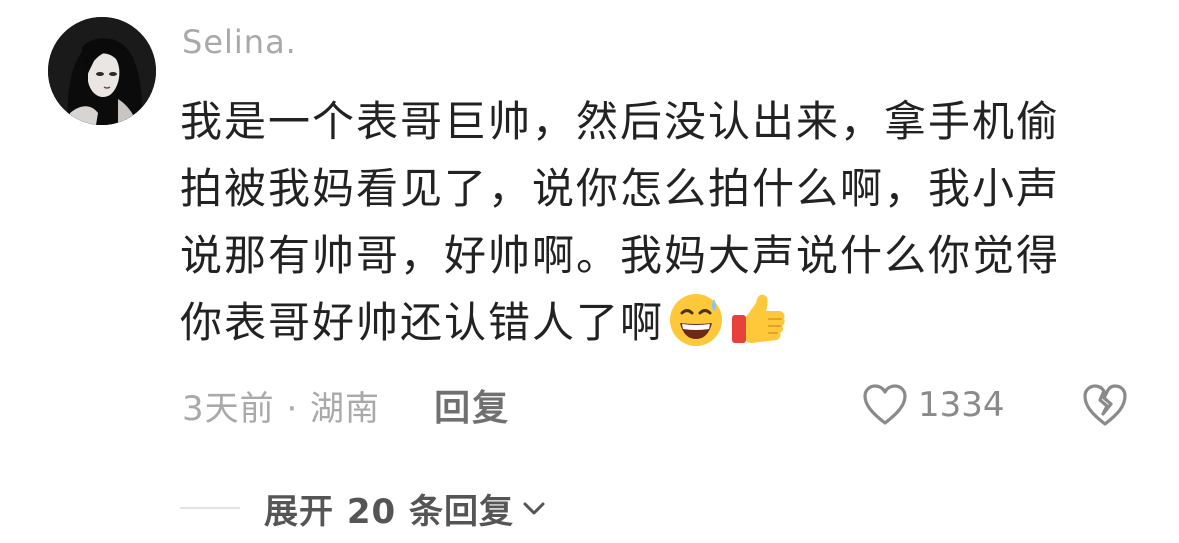  Describe the element at coordinates (1105, 405) in the screenshot. I see `broken-heart-icon` at that location.